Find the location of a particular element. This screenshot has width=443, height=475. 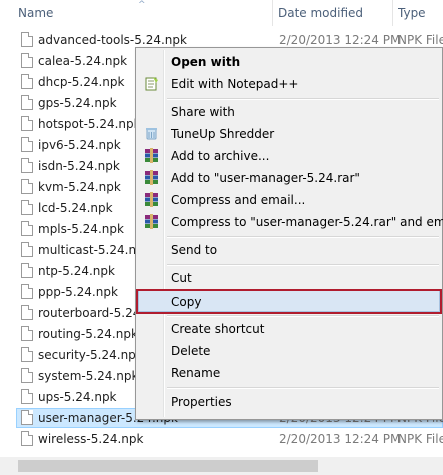

menu-item-rename: Rename is located at coordinates (289, 373).